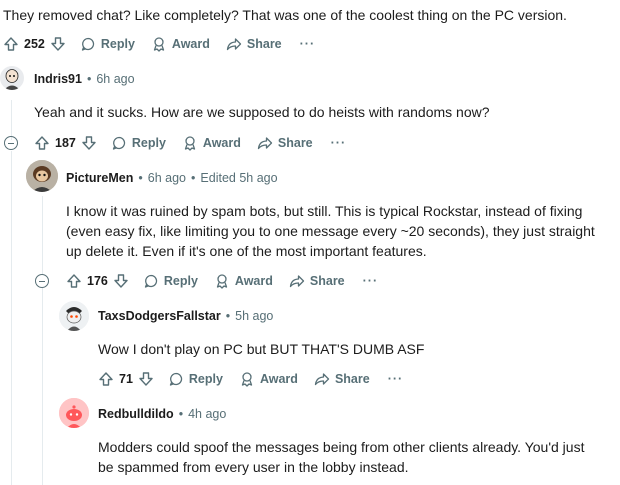  What do you see at coordinates (126, 379) in the screenshot?
I see `vote-count: 71` at bounding box center [126, 379].